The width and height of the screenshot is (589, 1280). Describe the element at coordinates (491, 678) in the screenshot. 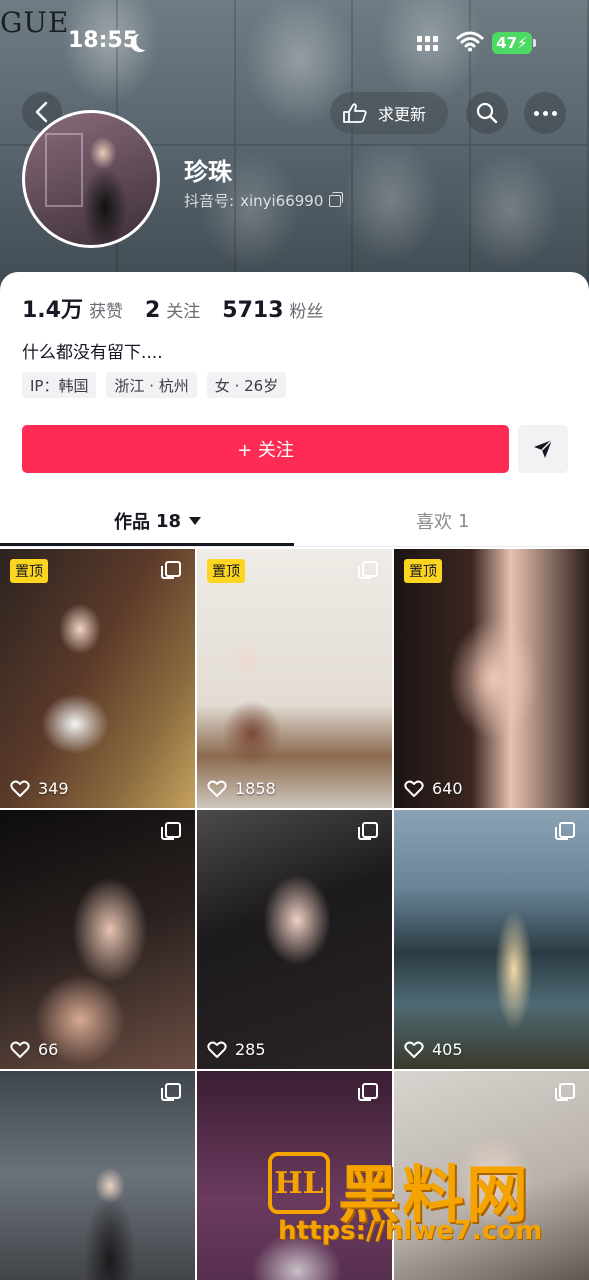

I see `video-thumbnail: 置顶 640` at that location.